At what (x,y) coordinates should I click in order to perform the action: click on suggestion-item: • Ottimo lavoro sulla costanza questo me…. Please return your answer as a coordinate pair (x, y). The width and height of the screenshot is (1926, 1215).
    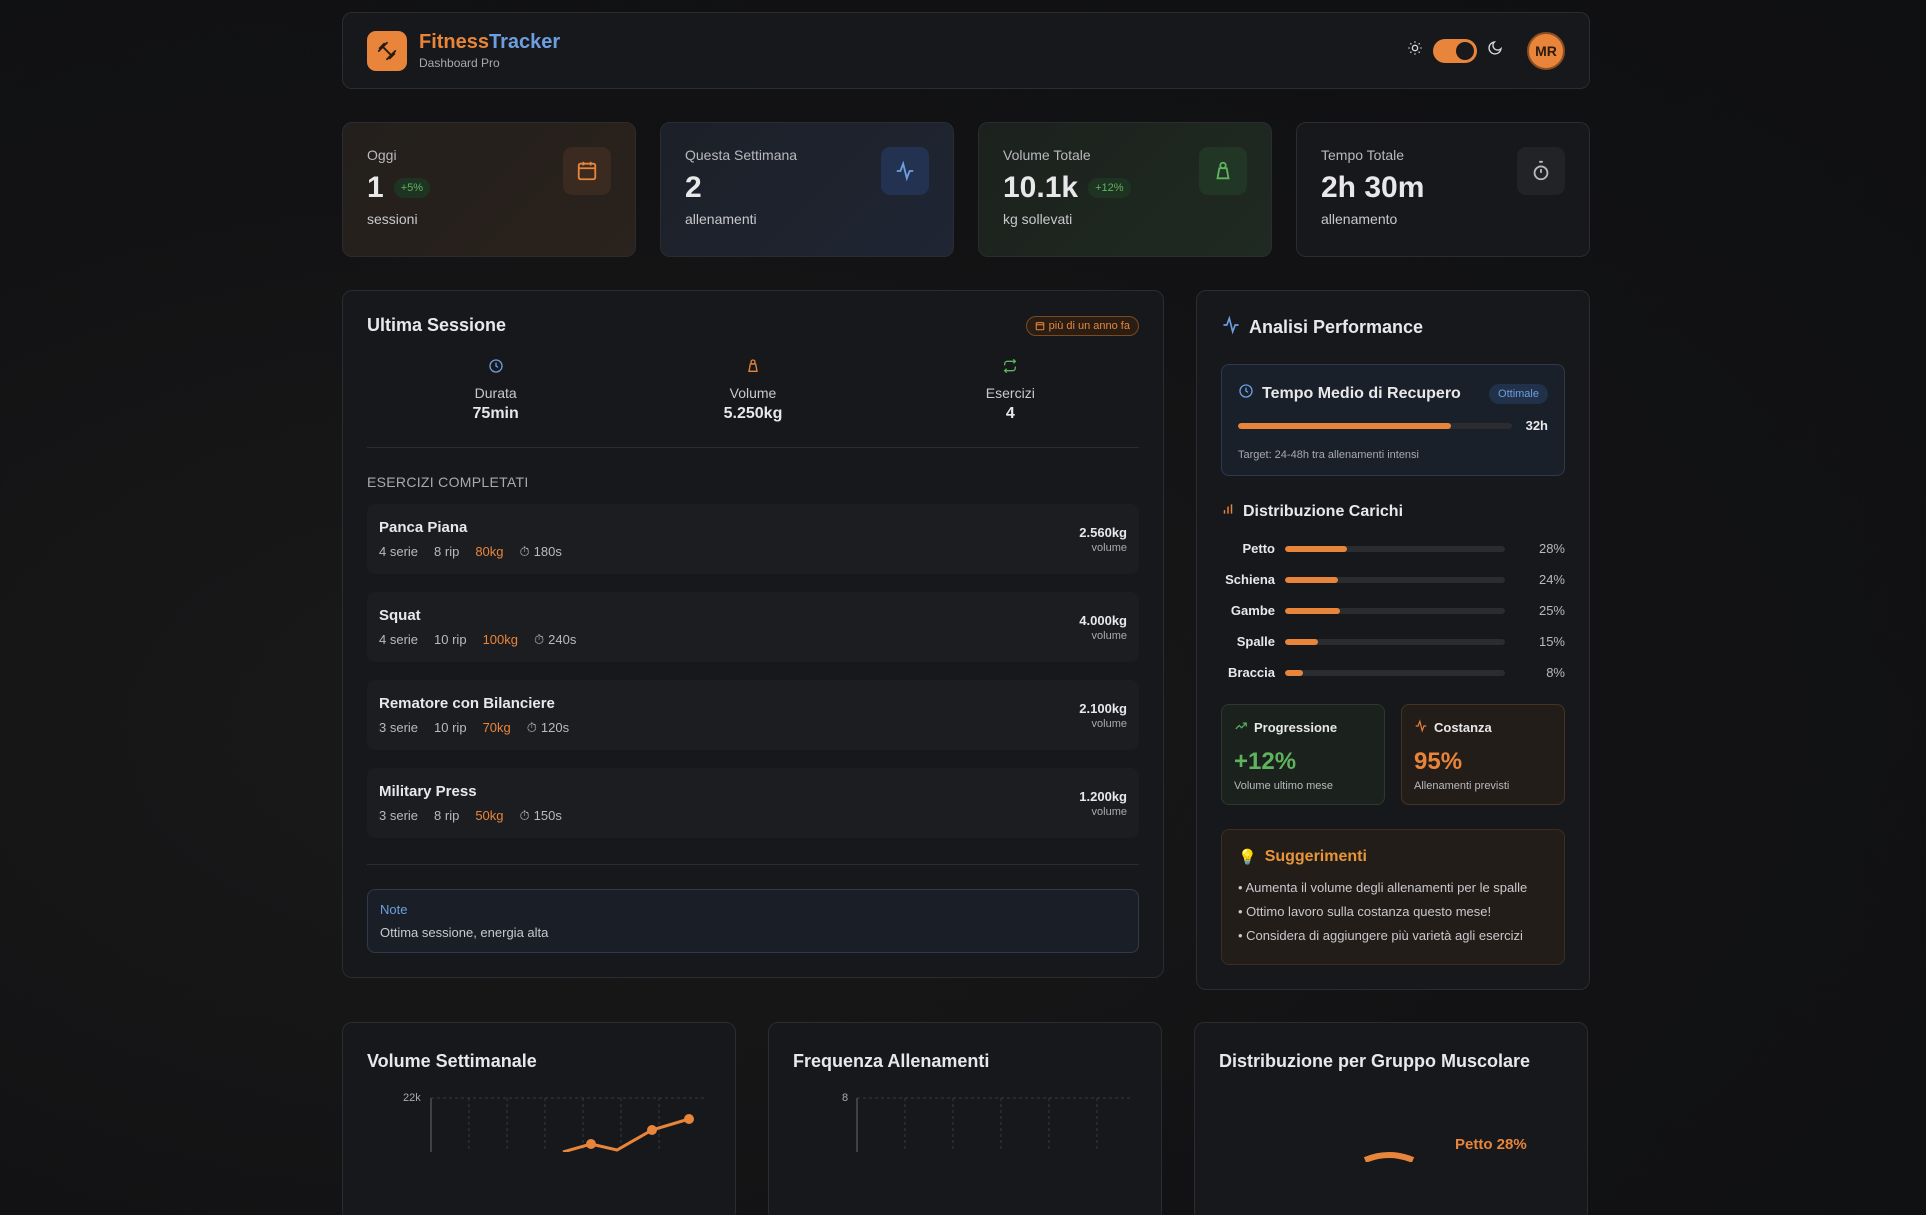
    Looking at the image, I should click on (1365, 911).